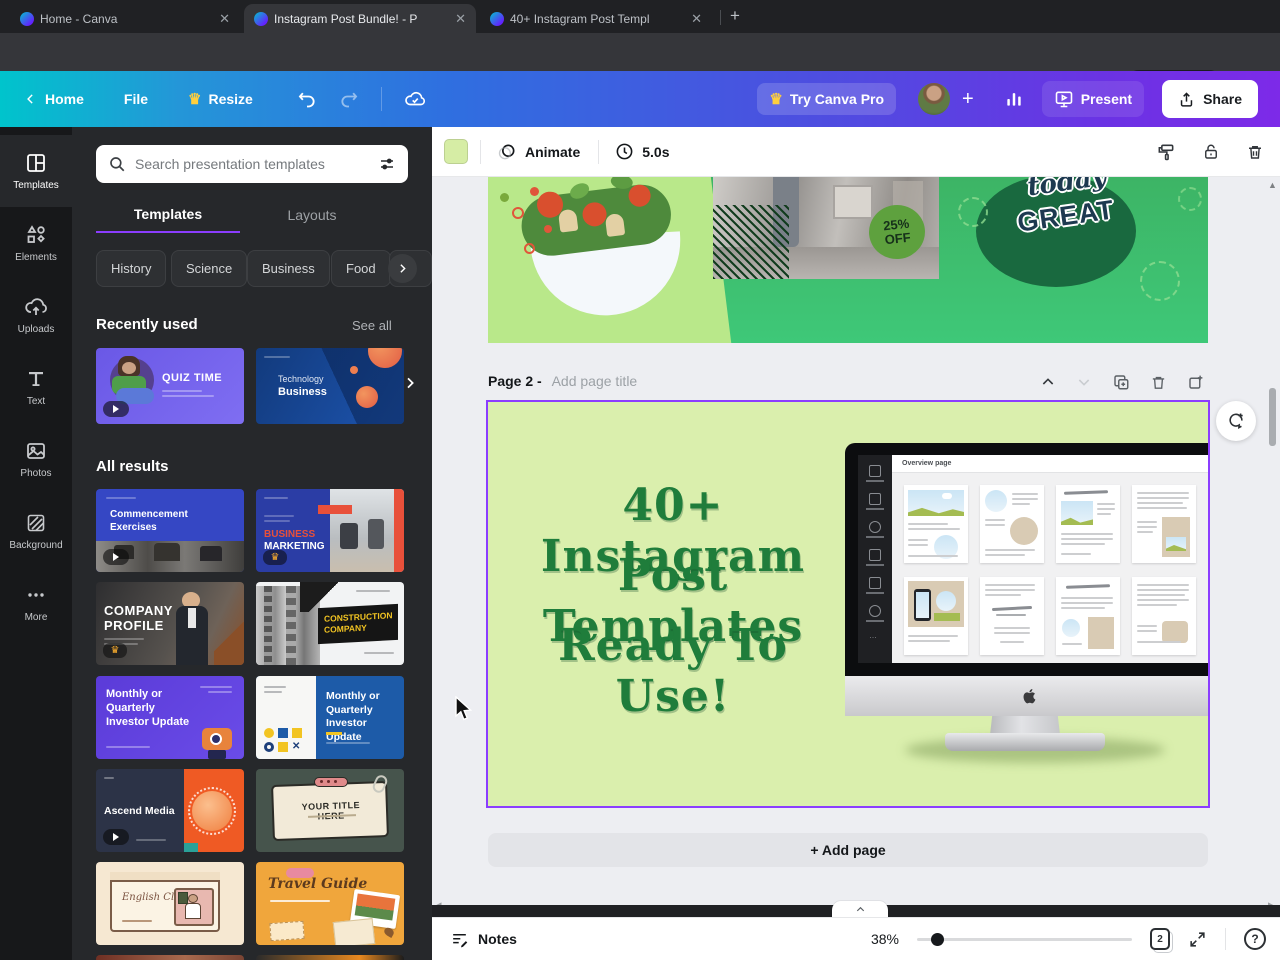  I want to click on delete-page-icon, so click(1158, 382).